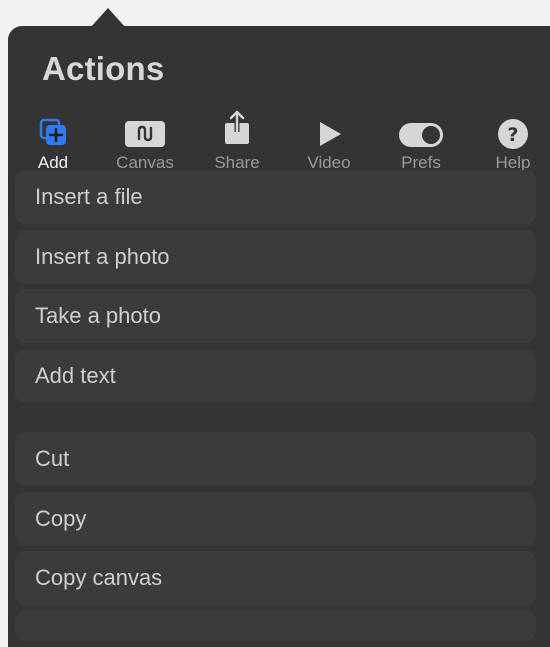 Image resolution: width=550 pixels, height=647 pixels. What do you see at coordinates (237, 130) in the screenshot?
I see `share-icon` at bounding box center [237, 130].